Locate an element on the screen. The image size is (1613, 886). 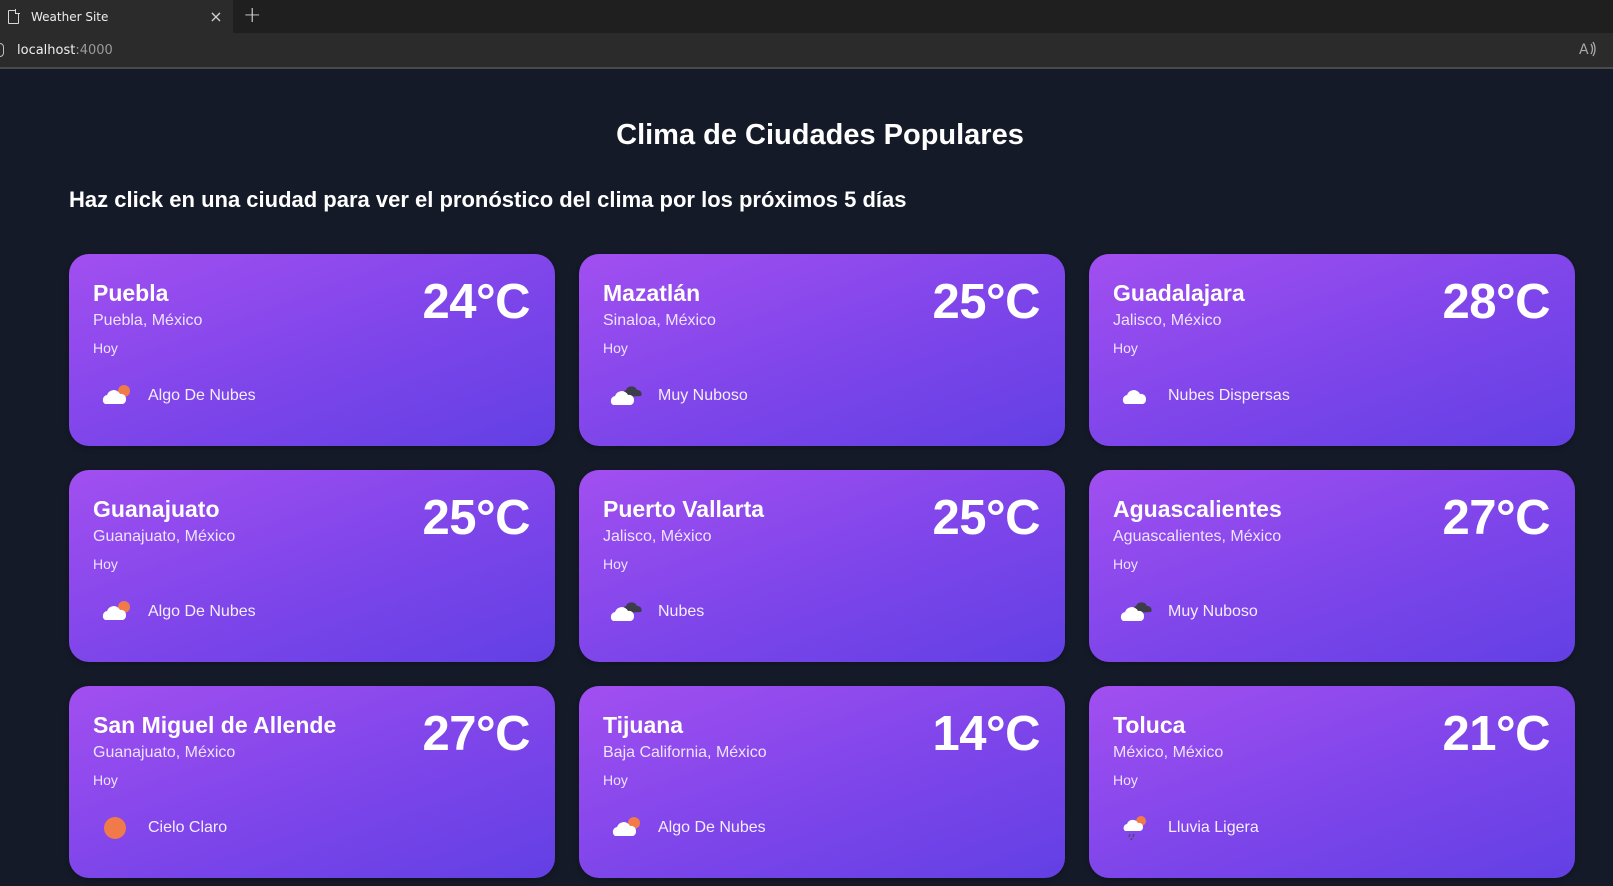
condition-text: Cielo Claro is located at coordinates (188, 827).